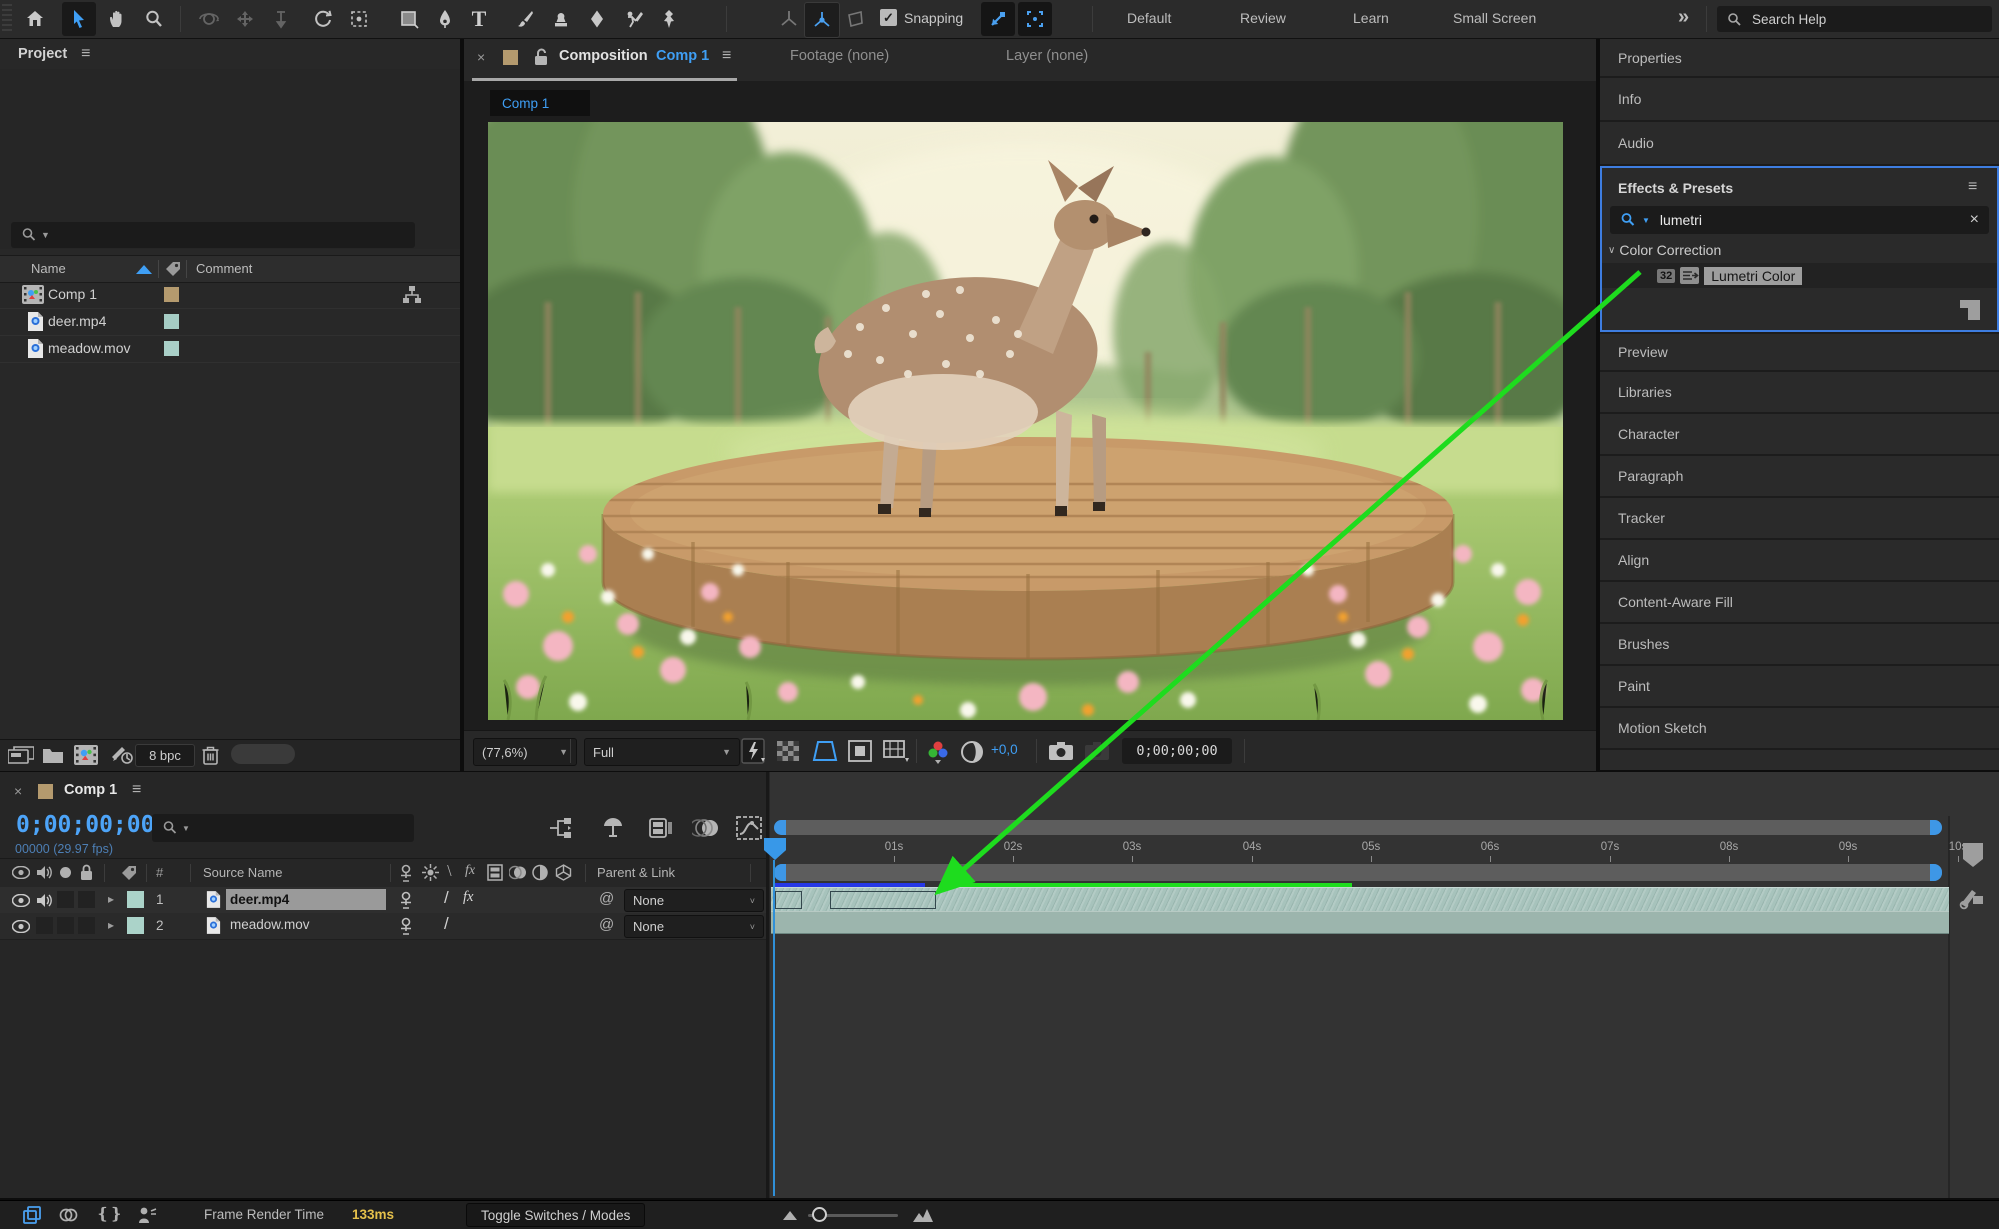  Describe the element at coordinates (117, 19) in the screenshot. I see `hand-tool-button` at that location.